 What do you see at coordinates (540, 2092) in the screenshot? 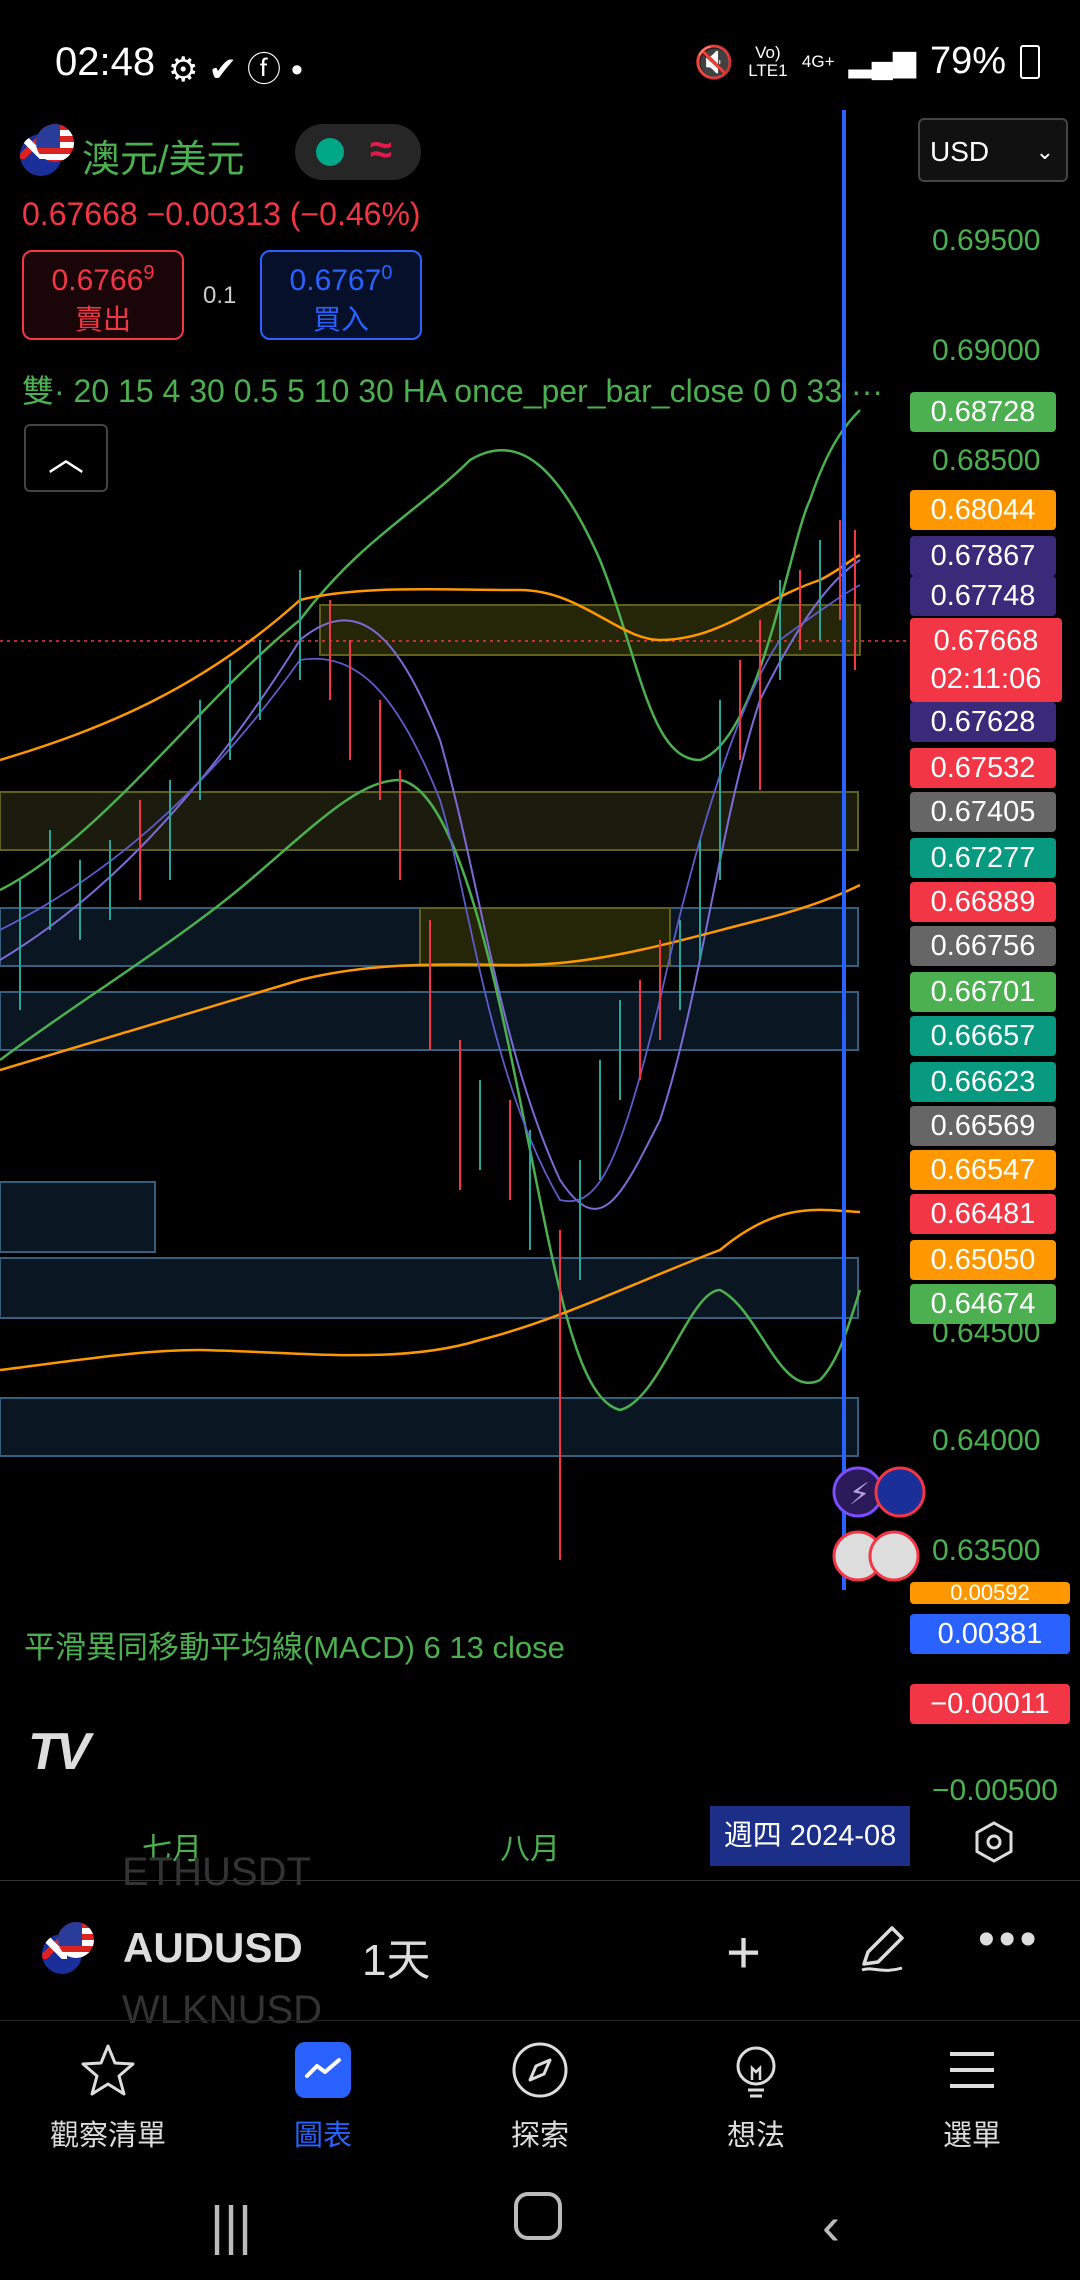
I see `nav-item-explore: 探索` at bounding box center [540, 2092].